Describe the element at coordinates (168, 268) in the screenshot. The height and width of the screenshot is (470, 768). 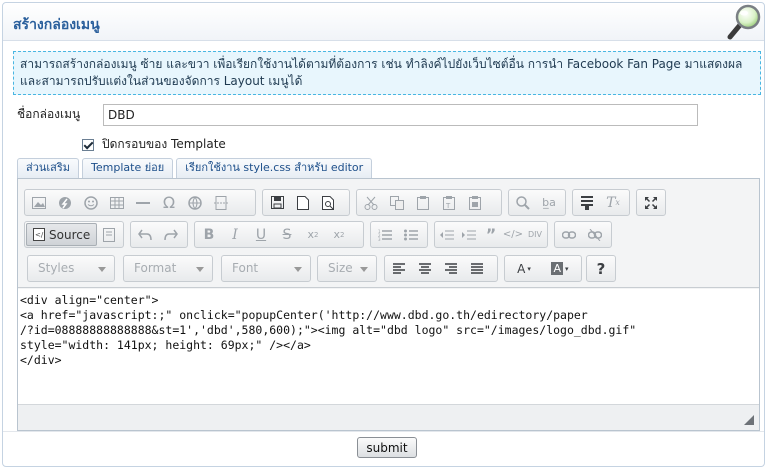
I see `format-dropdown: Format` at that location.